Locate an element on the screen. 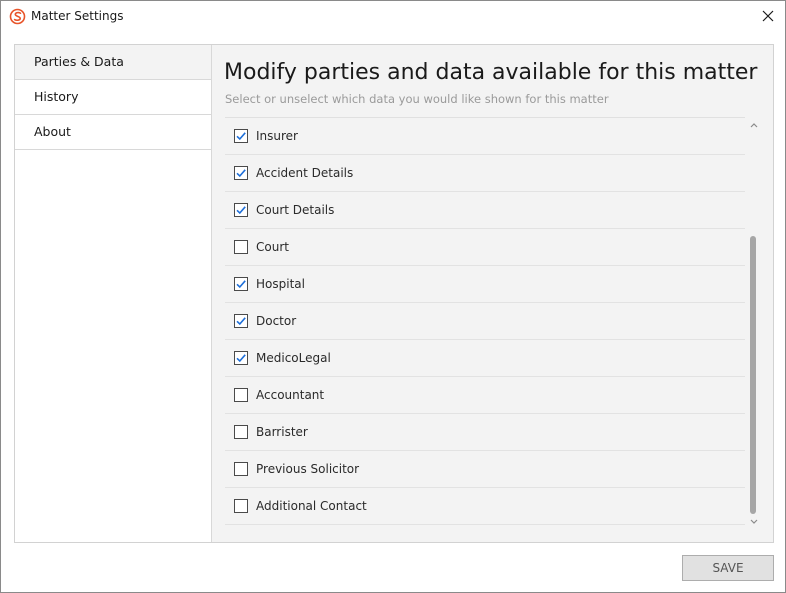 This screenshot has height=593, width=786. chevron-up-icon is located at coordinates (754, 125).